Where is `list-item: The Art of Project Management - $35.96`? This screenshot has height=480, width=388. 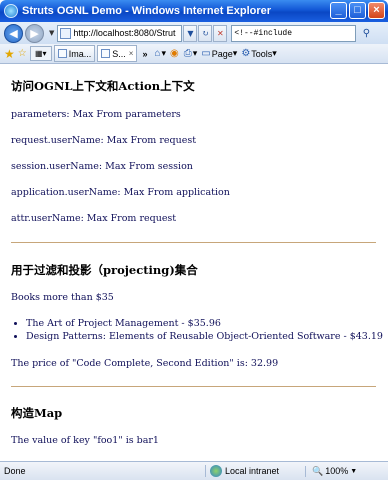 list-item: The Art of Project Management - $35.96 is located at coordinates (204, 323).